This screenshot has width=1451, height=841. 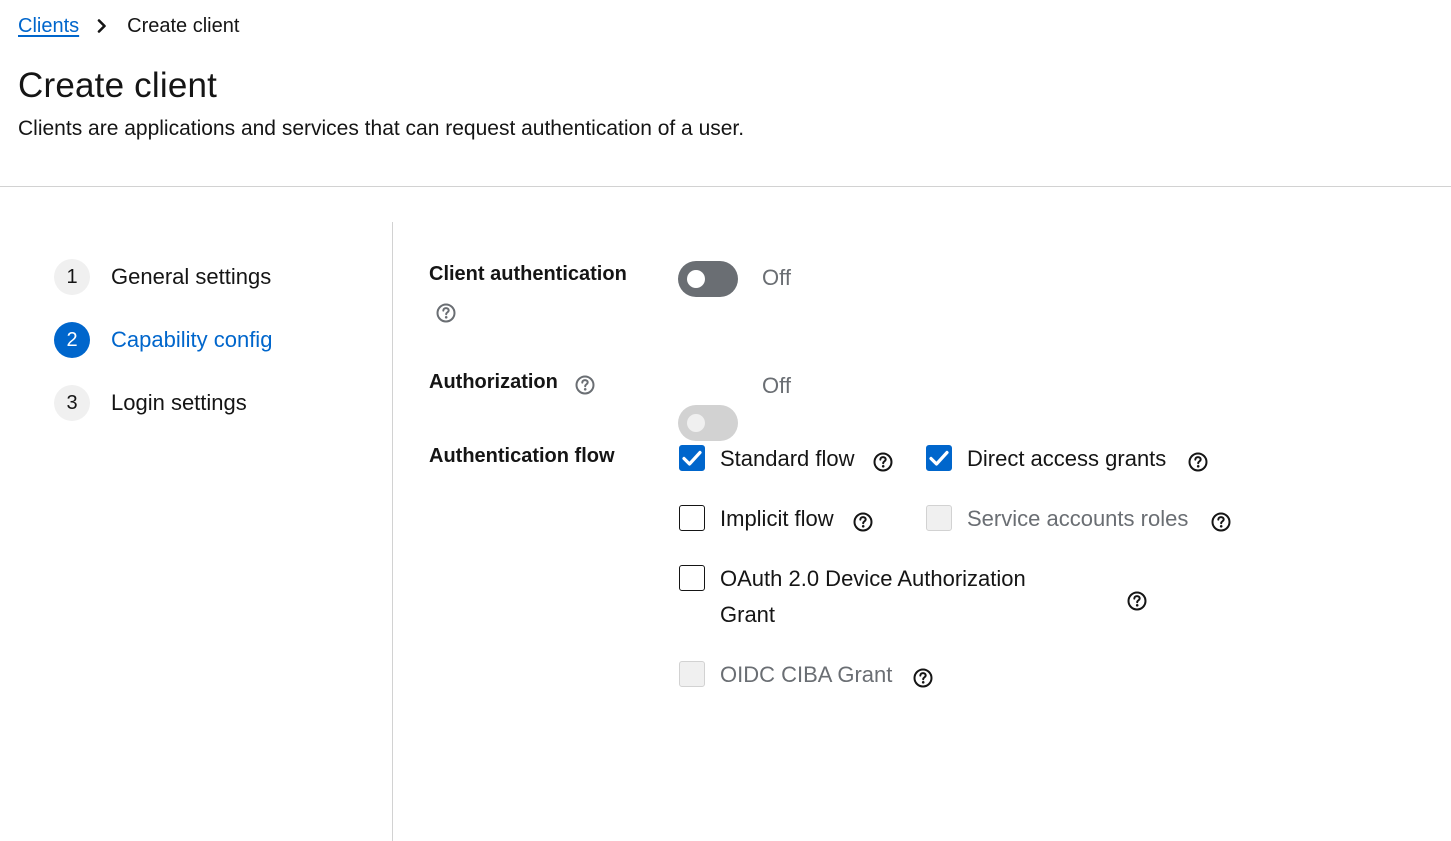 What do you see at coordinates (179, 402) in the screenshot?
I see `step-label: Login settings` at bounding box center [179, 402].